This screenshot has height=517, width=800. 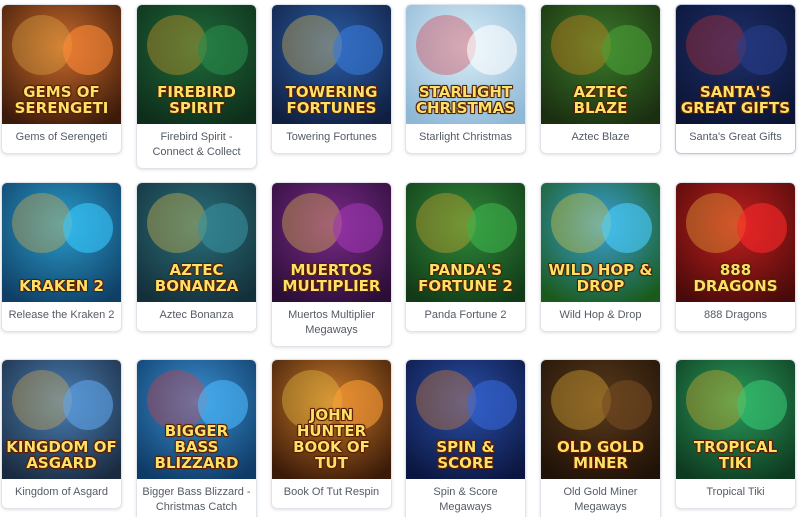 I want to click on game-title: Firebird Spirit - Connect & Collect, so click(x=196, y=146).